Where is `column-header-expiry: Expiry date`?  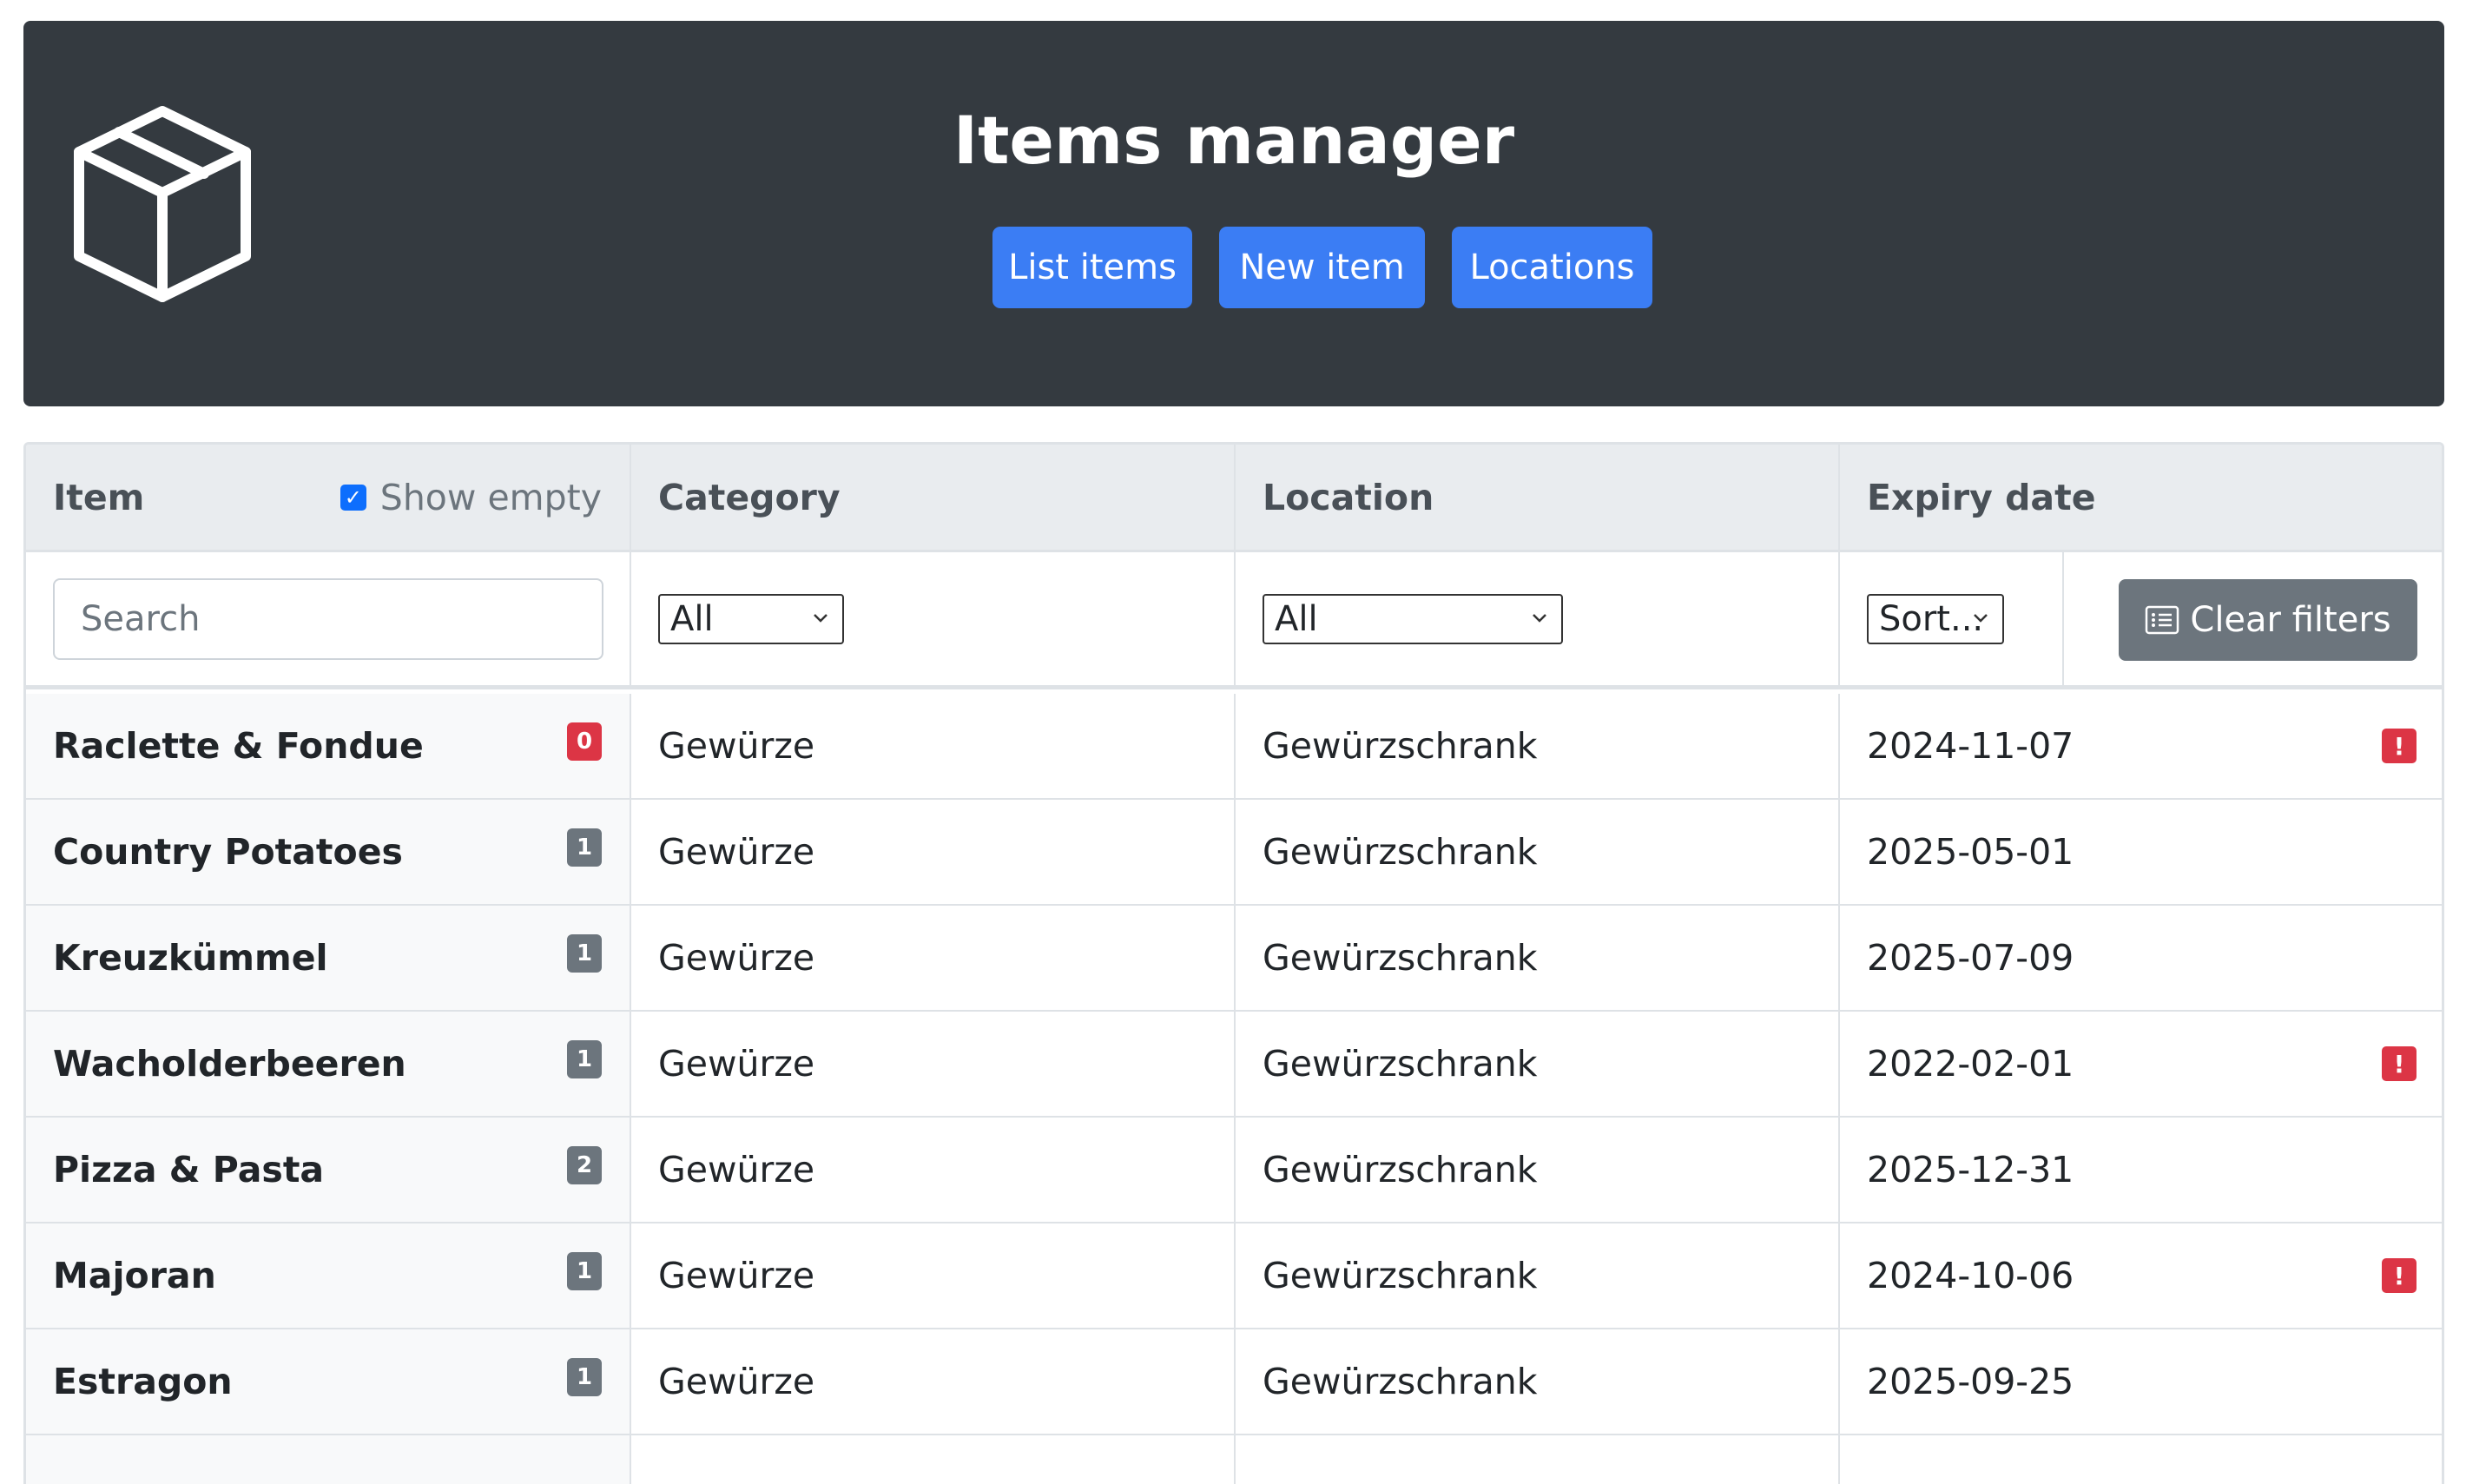 column-header-expiry: Expiry date is located at coordinates (1981, 497).